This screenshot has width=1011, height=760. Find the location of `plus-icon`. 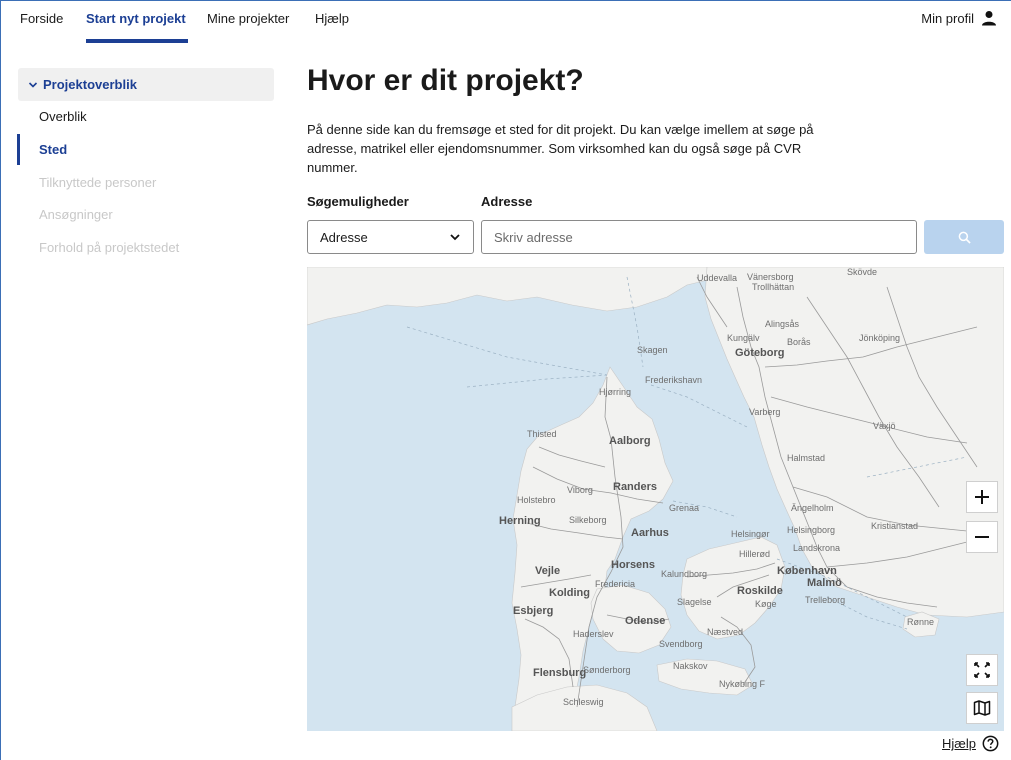

plus-icon is located at coordinates (982, 497).